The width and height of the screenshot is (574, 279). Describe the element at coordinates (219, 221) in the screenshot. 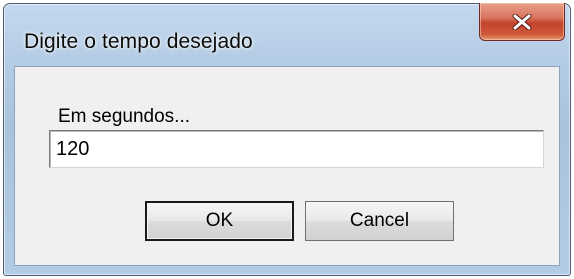

I see `ok-button: OK` at that location.